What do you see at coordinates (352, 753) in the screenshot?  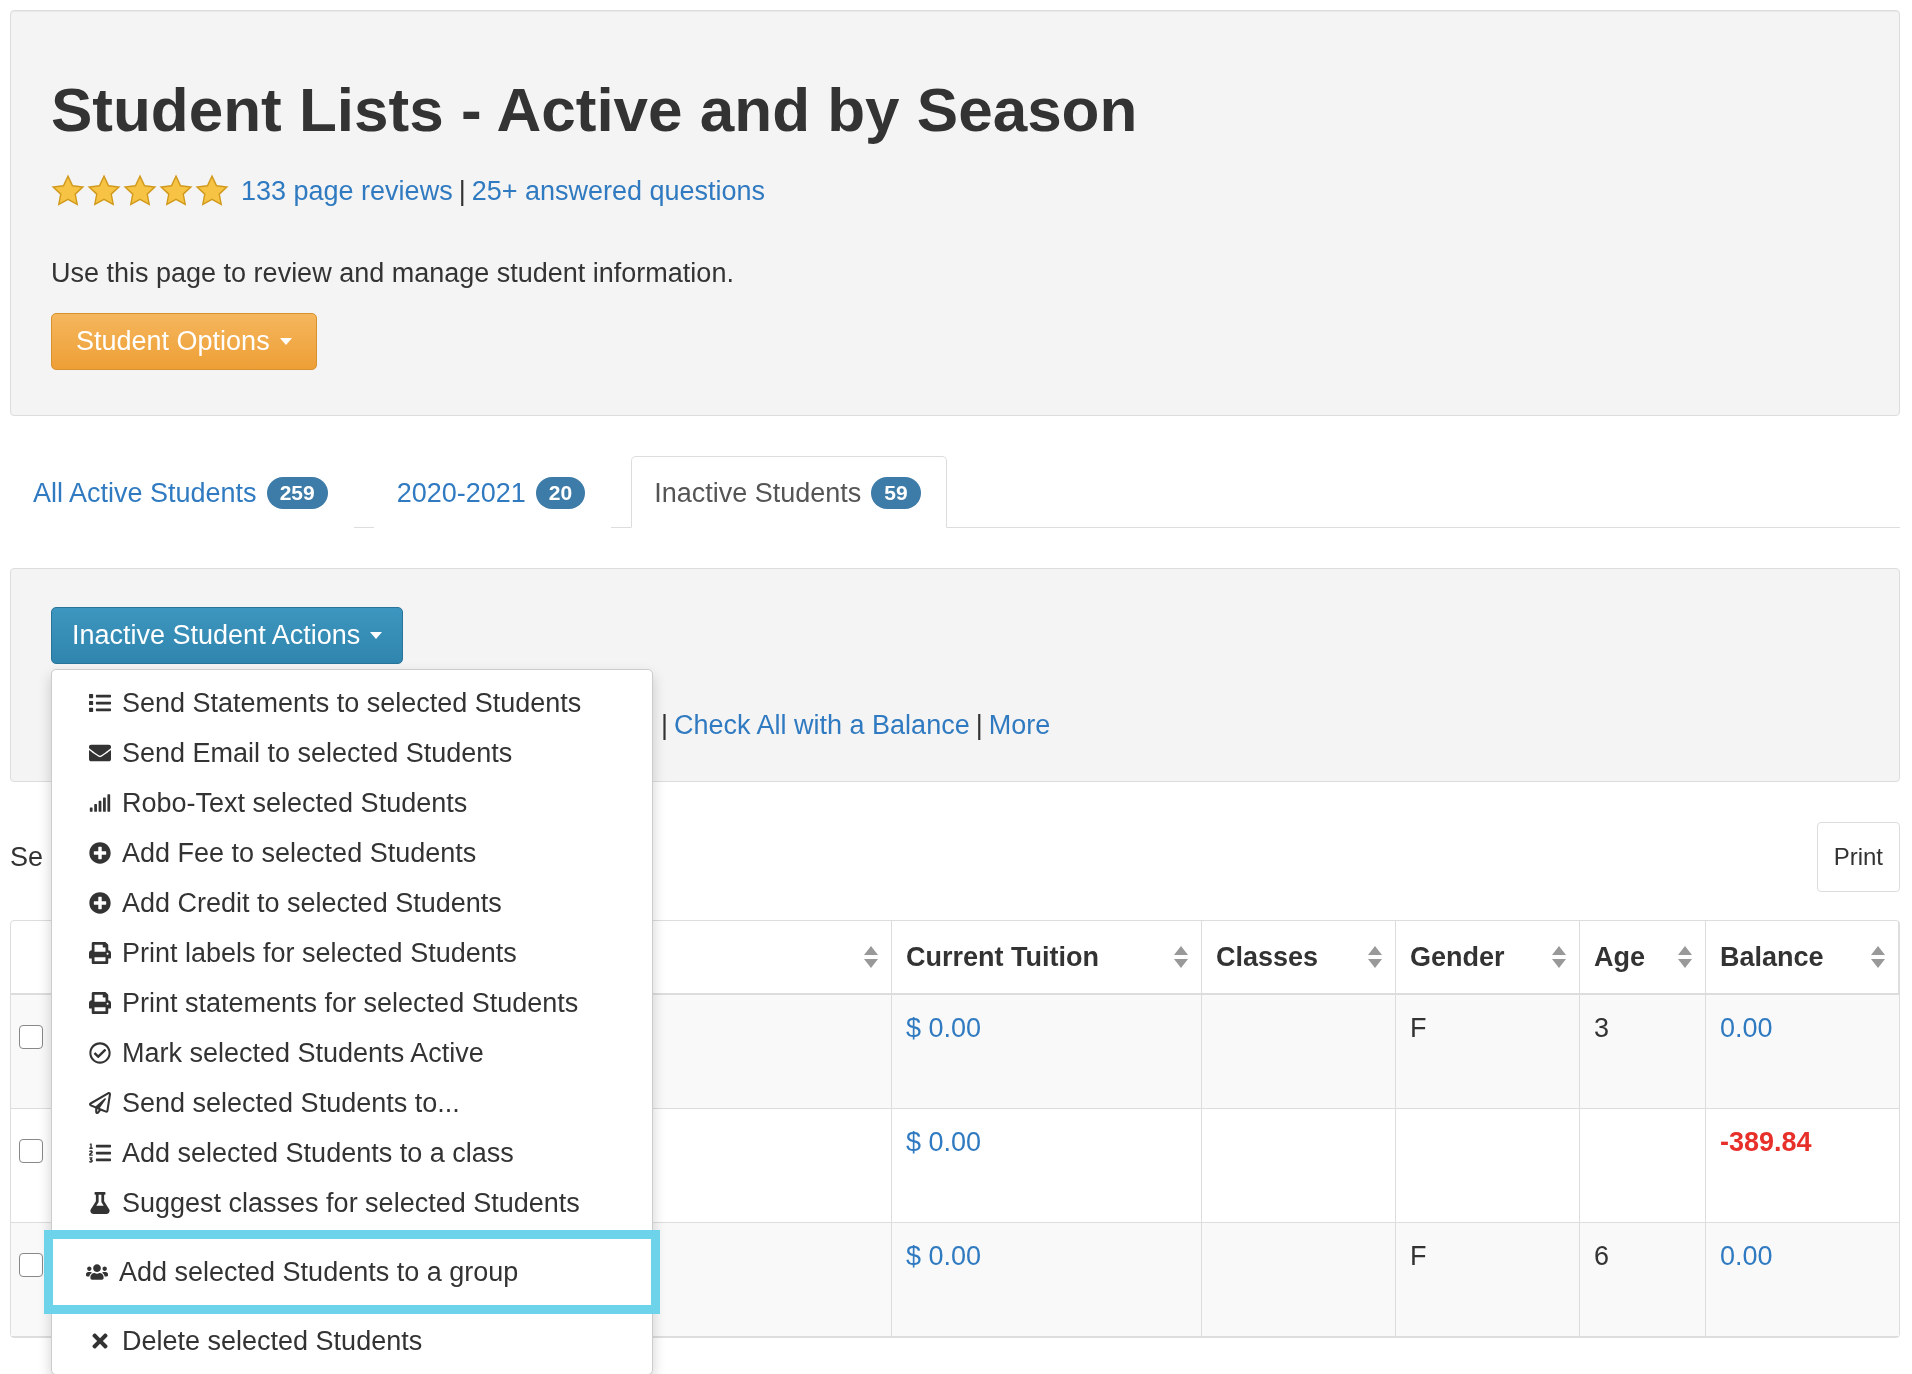 I see `menu-item: Send Email to selected Students` at bounding box center [352, 753].